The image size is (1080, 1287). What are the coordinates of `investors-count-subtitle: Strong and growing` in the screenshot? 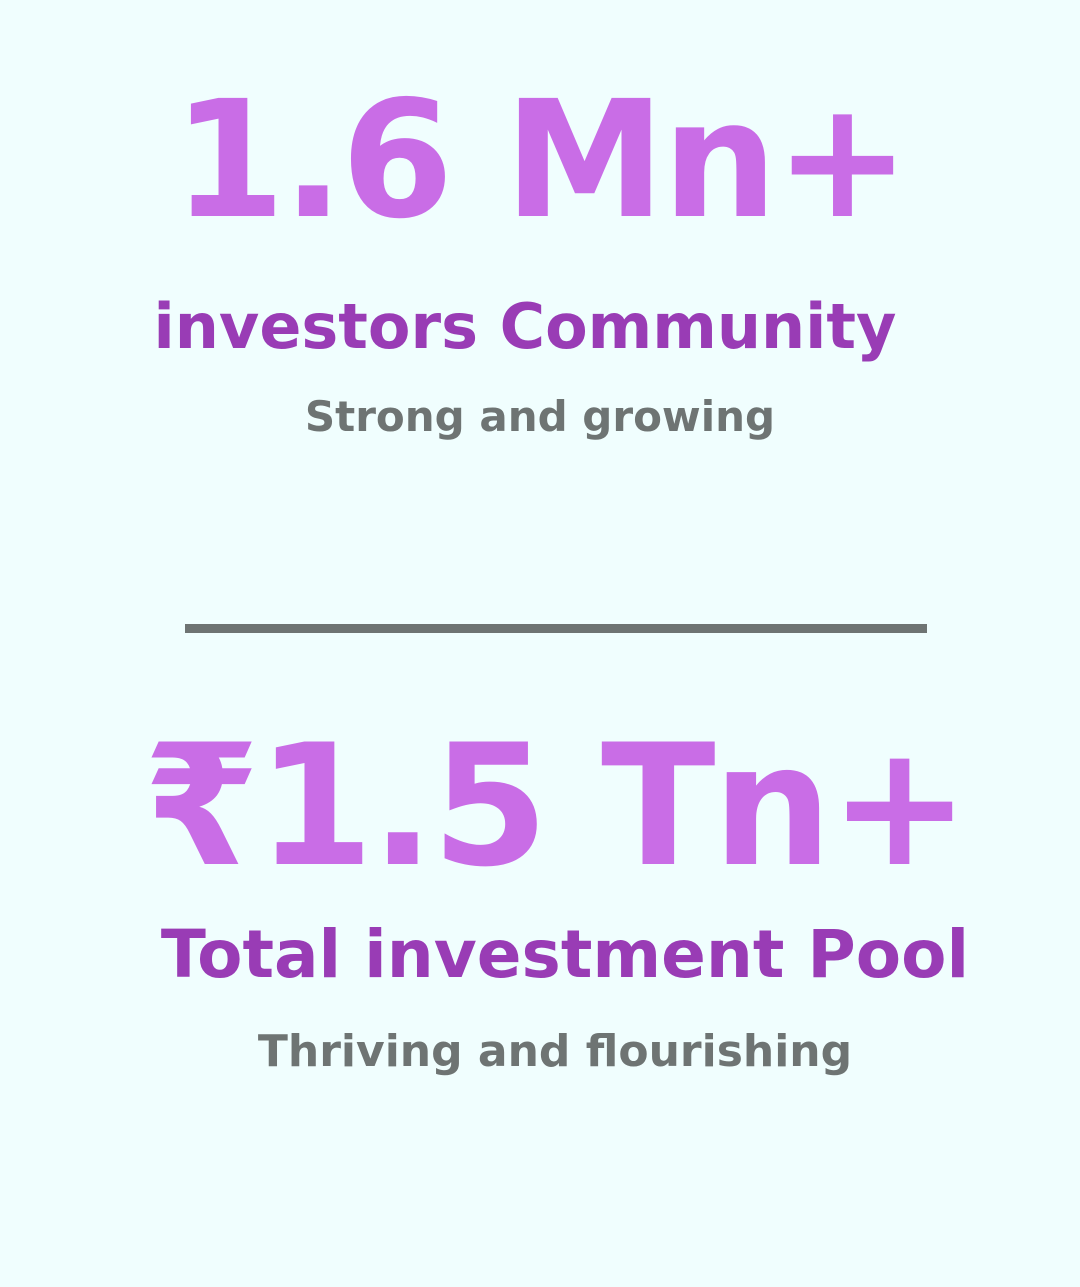 It's located at (540, 416).